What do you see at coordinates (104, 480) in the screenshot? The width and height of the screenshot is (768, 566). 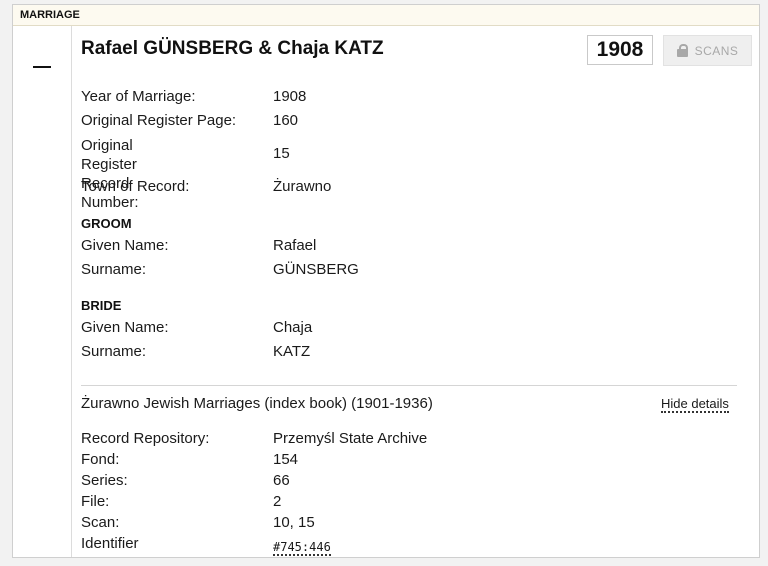 I see `source-label: Series:` at bounding box center [104, 480].